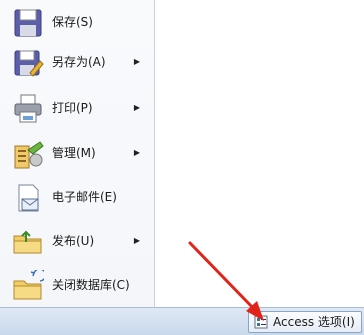 The width and height of the screenshot is (364, 335). What do you see at coordinates (73, 241) in the screenshot?
I see `menu-item-label: 发布(U)` at bounding box center [73, 241].